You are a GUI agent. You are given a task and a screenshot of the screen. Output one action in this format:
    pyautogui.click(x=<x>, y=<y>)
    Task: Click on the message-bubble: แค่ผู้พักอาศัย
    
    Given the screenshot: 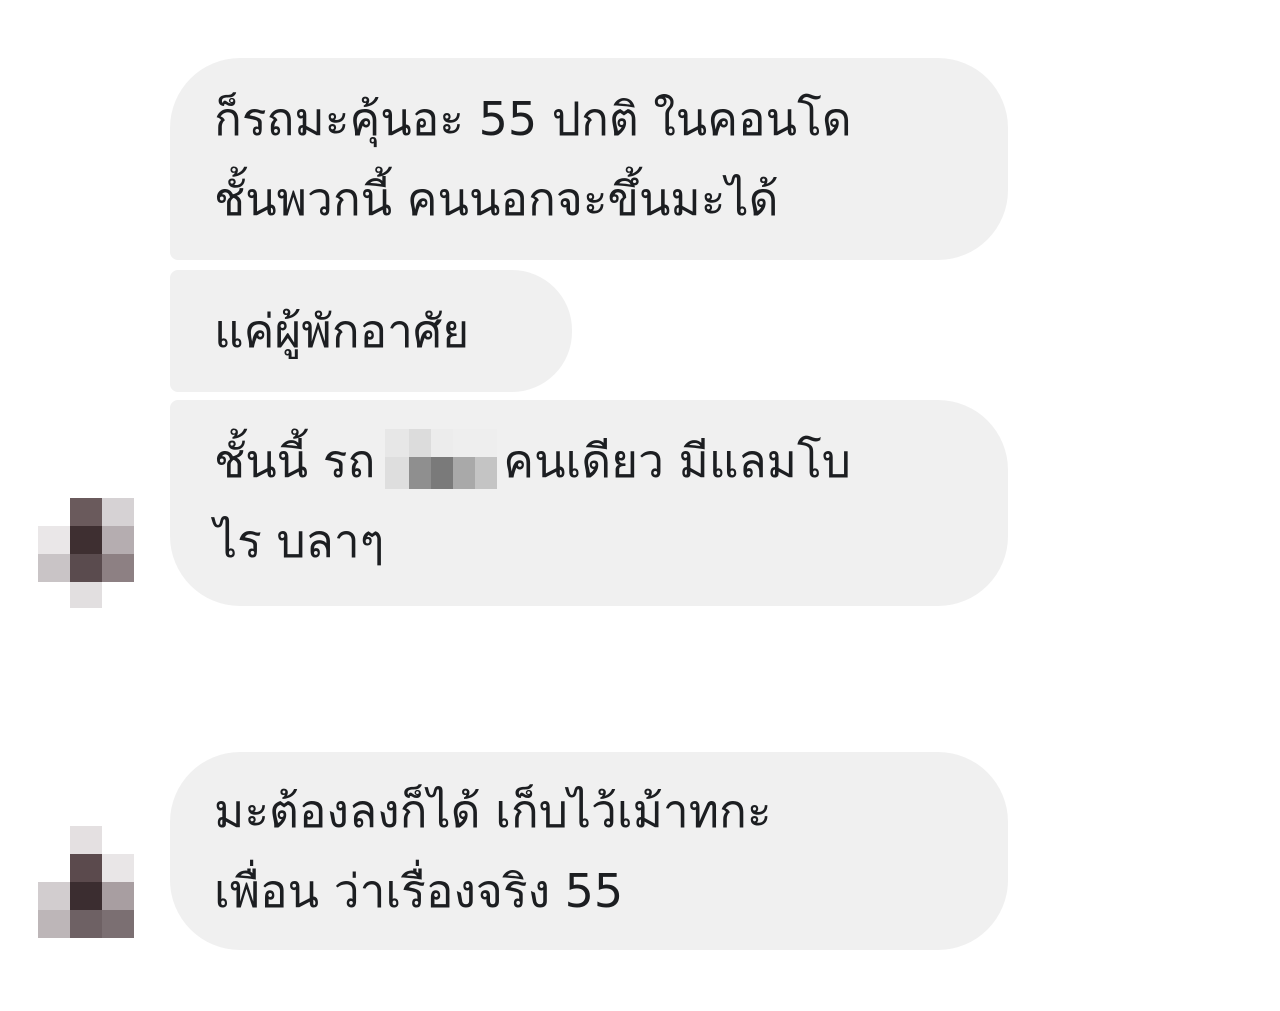 What is the action you would take?
    pyautogui.click(x=371, y=331)
    